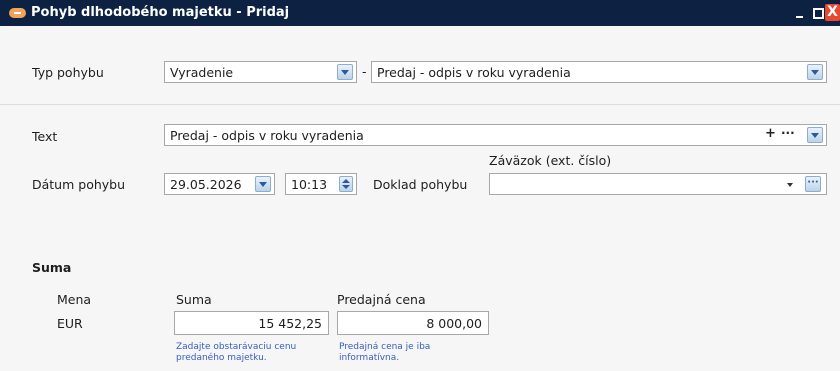 The height and width of the screenshot is (371, 840). Describe the element at coordinates (202, 72) in the screenshot. I see `movement-type-value: Vyradenie` at that location.